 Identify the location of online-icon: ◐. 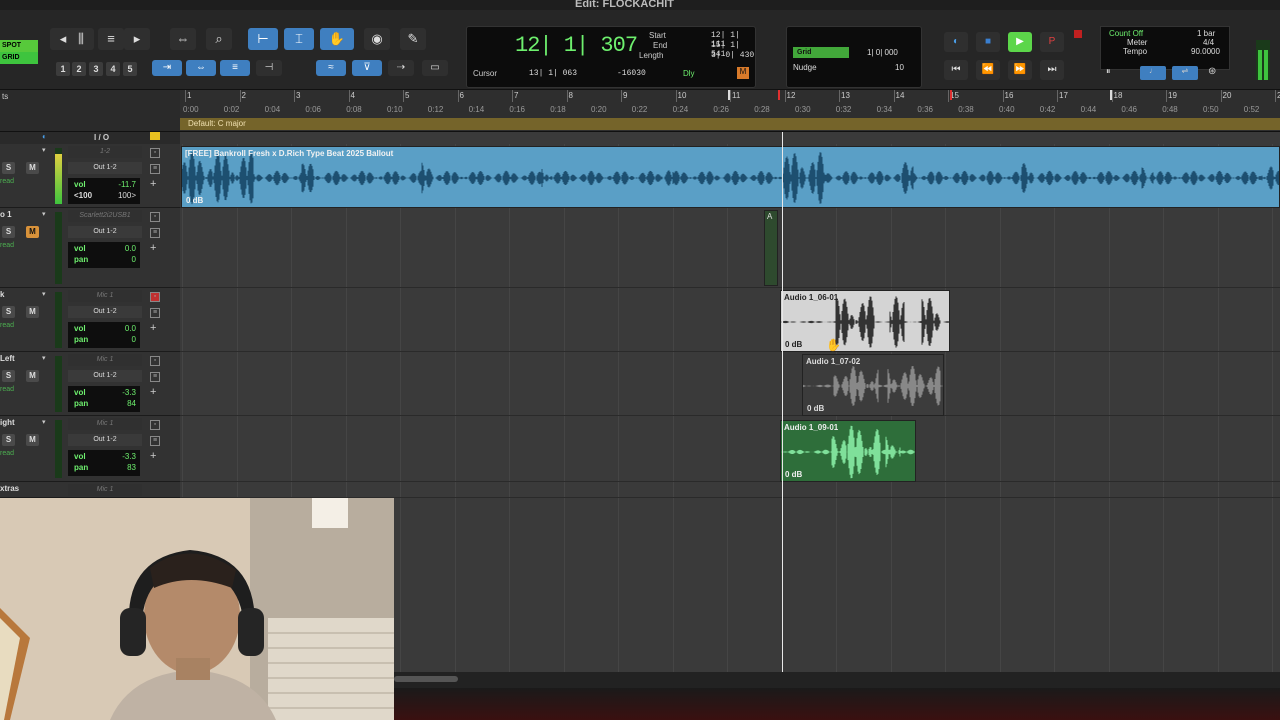
(956, 42).